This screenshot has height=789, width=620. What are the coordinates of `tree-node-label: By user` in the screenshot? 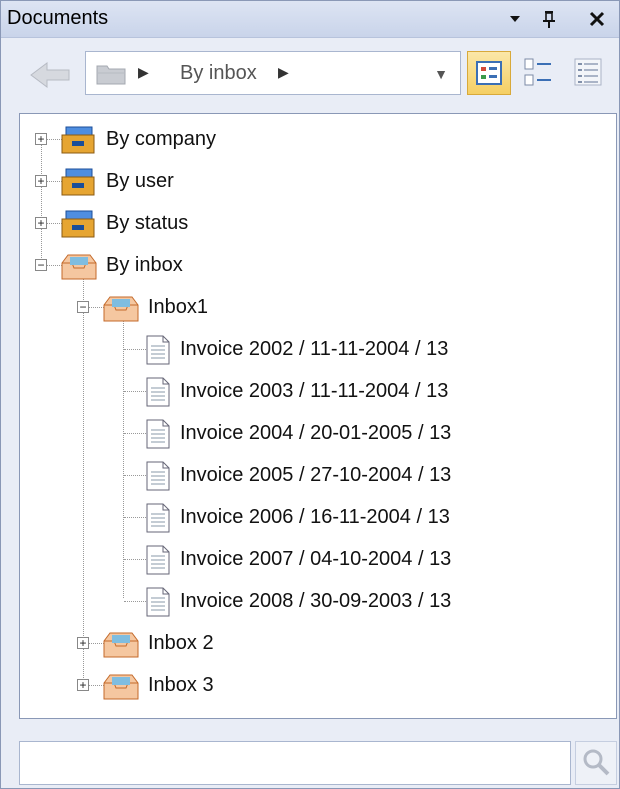 It's located at (140, 181).